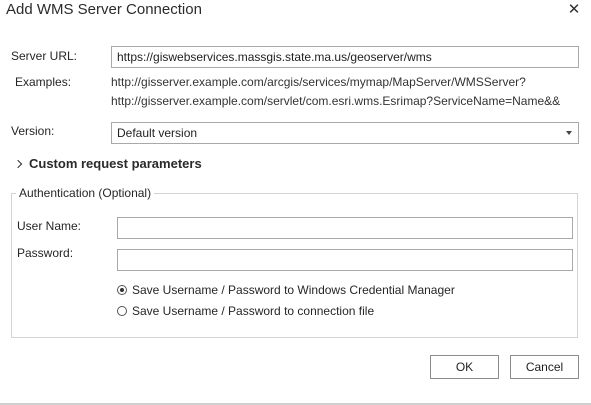  I want to click on cancel-button: Cancel, so click(544, 367).